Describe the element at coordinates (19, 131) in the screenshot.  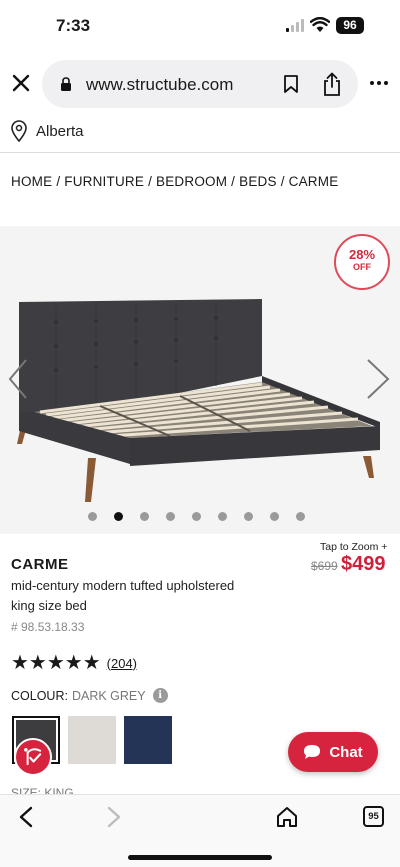
I see `location-pin-icon` at that location.